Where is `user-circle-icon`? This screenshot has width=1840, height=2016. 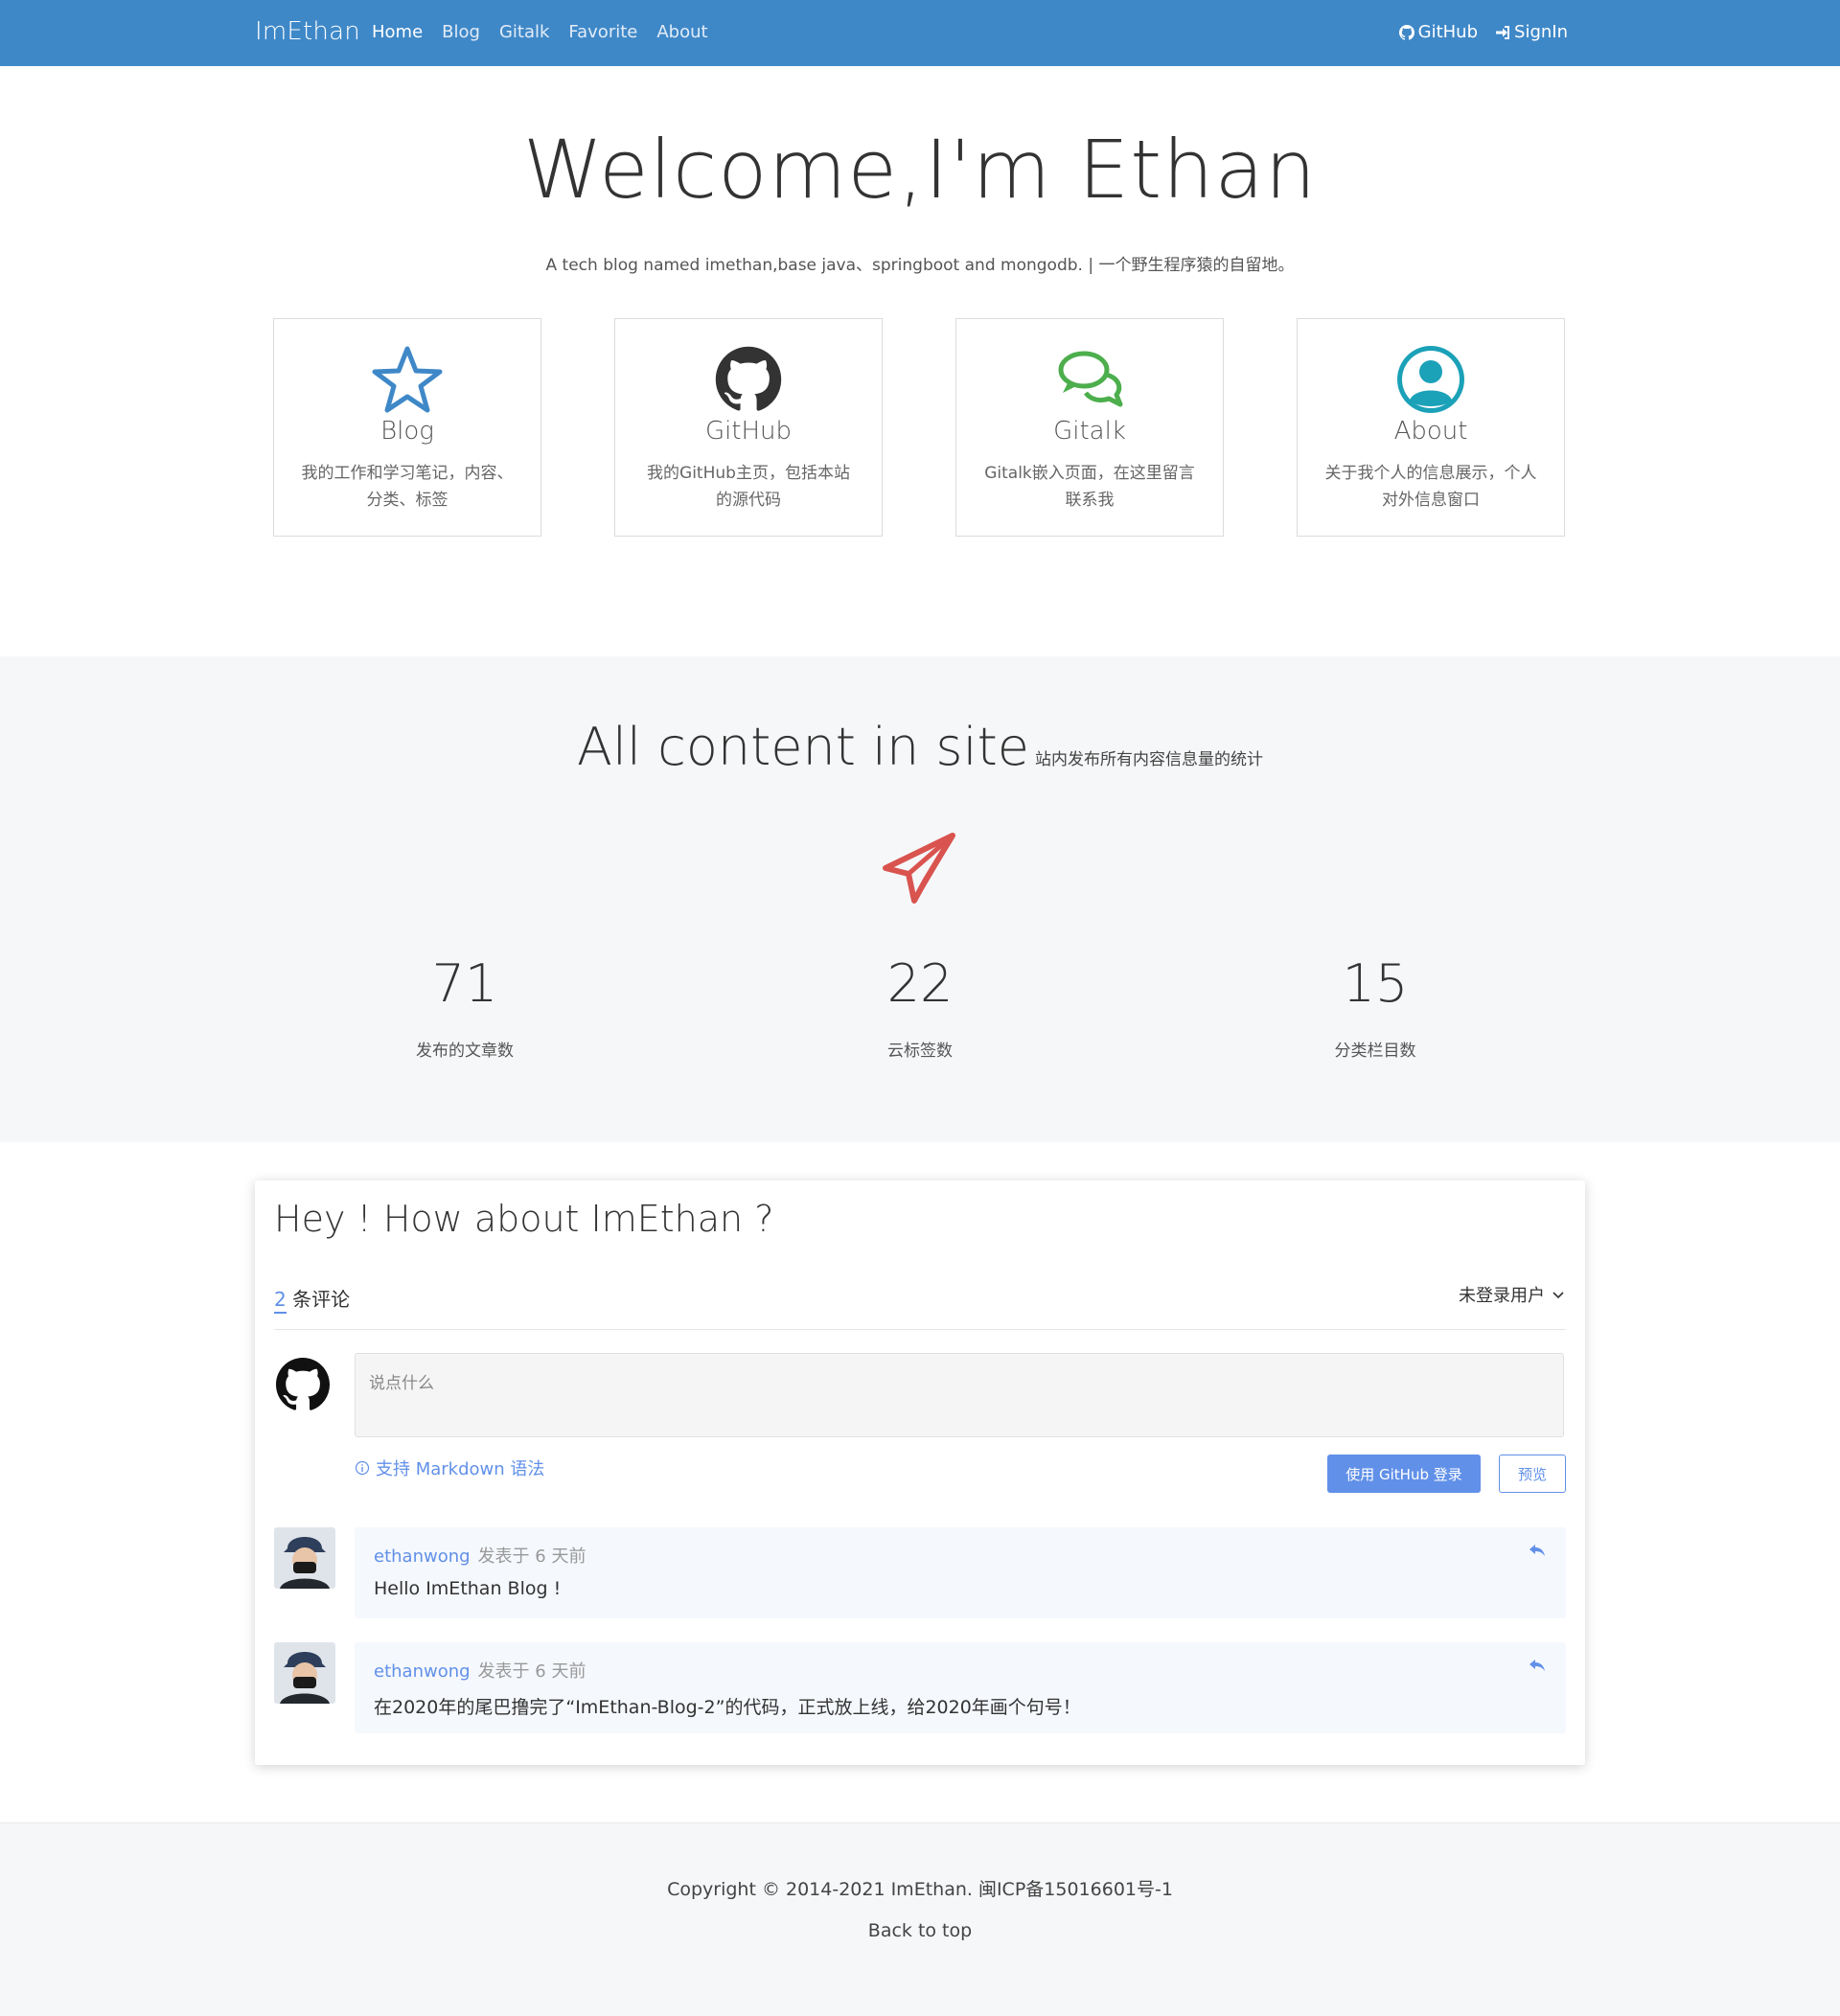 user-circle-icon is located at coordinates (1430, 379).